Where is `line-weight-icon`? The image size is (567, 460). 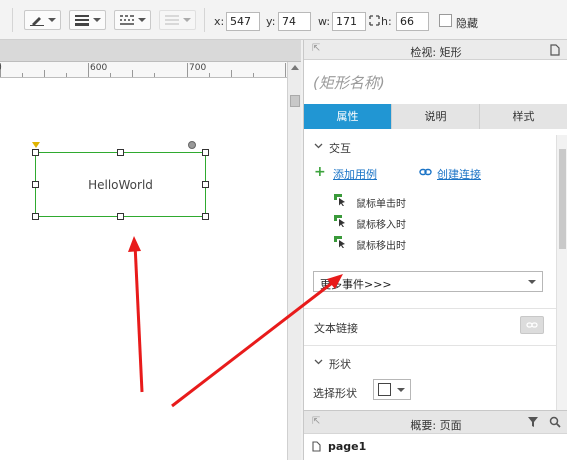
line-weight-icon is located at coordinates (82, 20).